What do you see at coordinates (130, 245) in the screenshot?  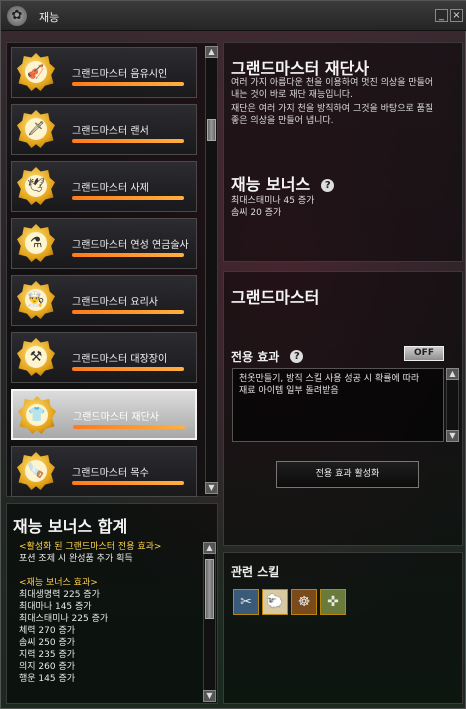 I see `job-name: 그랜드마스터 연성 연금술사` at bounding box center [130, 245].